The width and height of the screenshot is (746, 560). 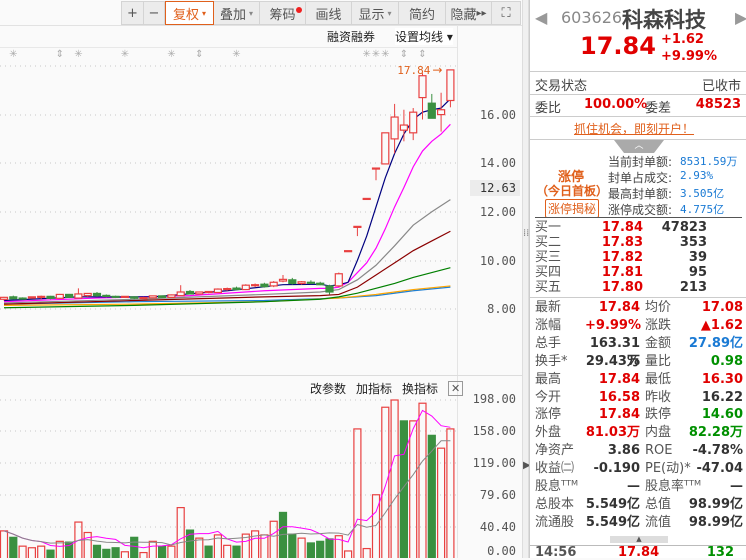 What do you see at coordinates (204, 13) in the screenshot?
I see `chevron-down-icon: ▾` at bounding box center [204, 13].